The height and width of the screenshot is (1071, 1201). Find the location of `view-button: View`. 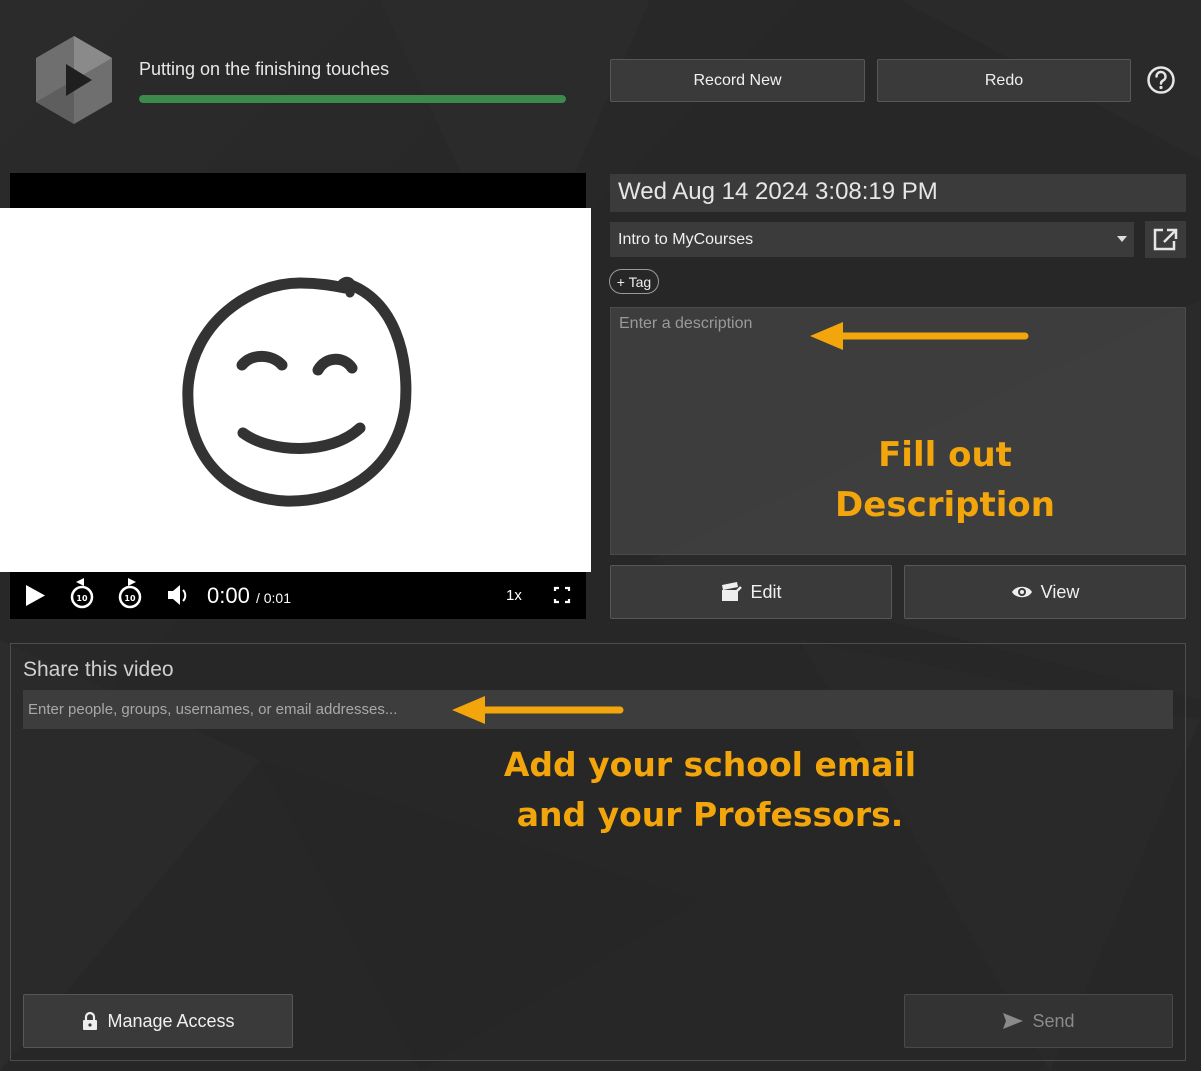

view-button: View is located at coordinates (1045, 592).